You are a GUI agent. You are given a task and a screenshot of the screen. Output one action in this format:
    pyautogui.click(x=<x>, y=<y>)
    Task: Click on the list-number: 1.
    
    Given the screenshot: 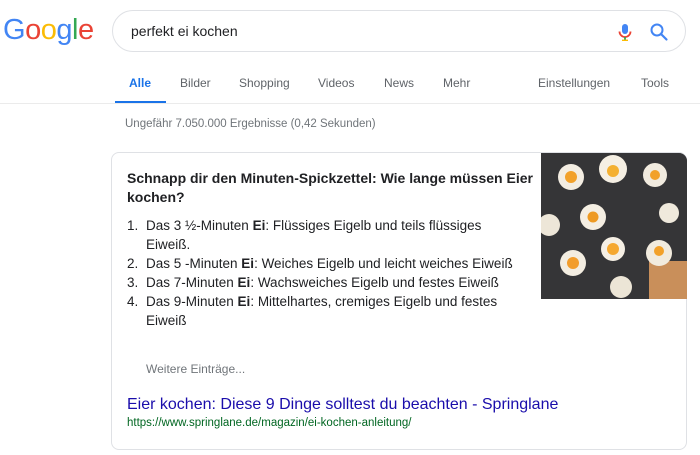 What is the action you would take?
    pyautogui.click(x=133, y=225)
    